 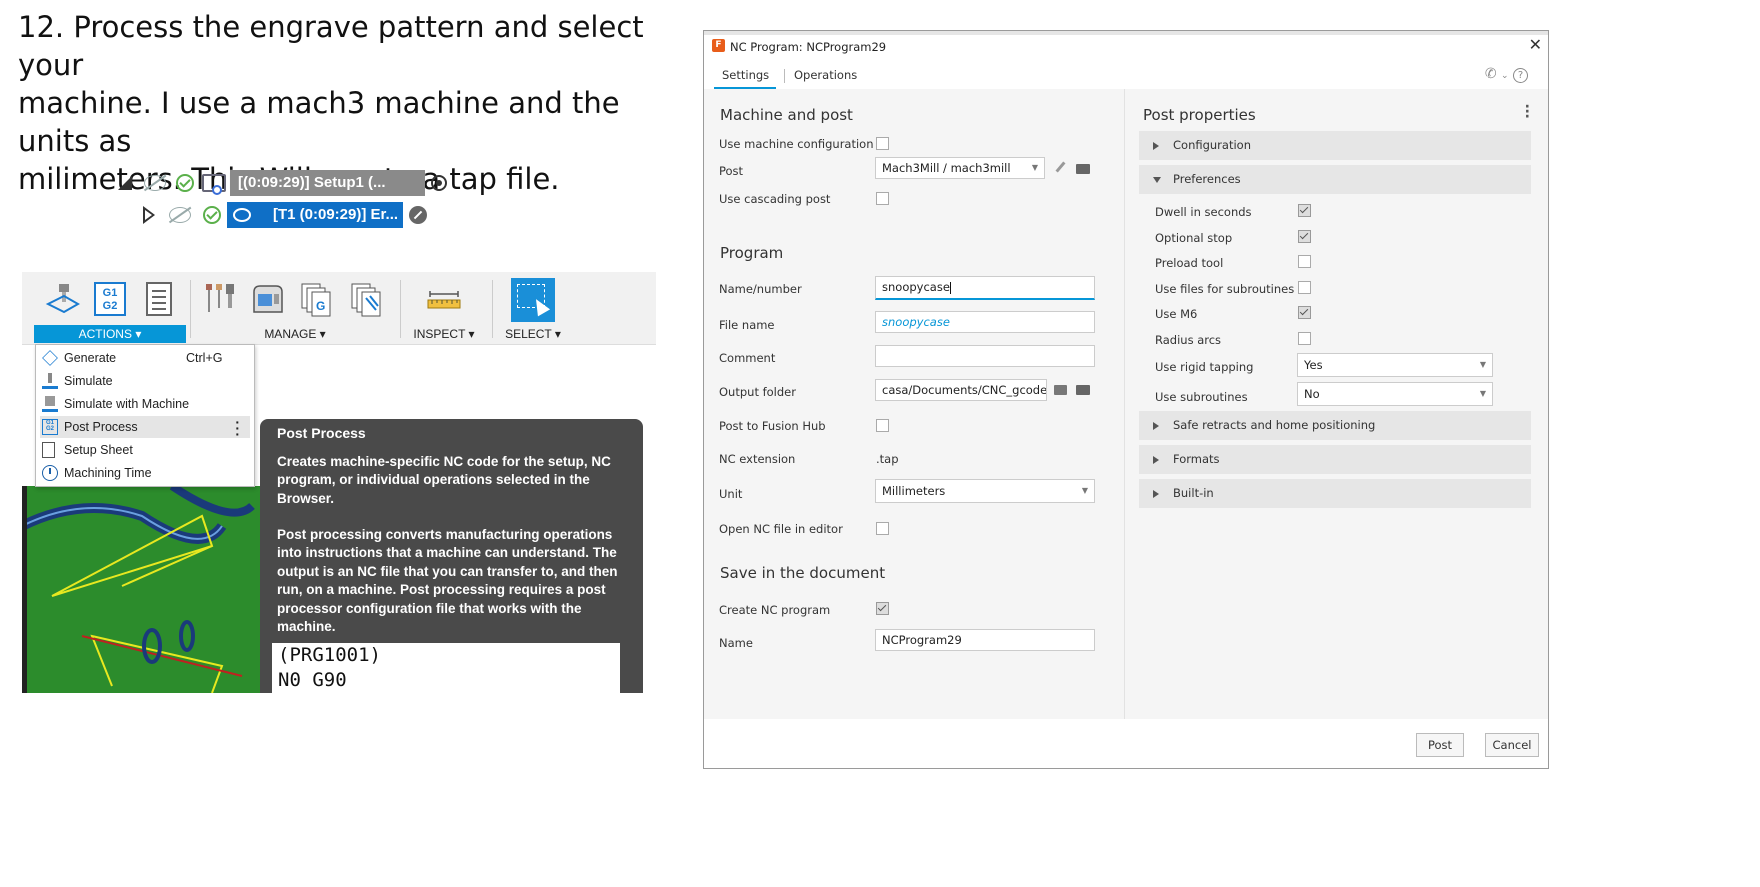 What do you see at coordinates (882, 143) in the screenshot?
I see `use-machine-configuration-checkbox` at bounding box center [882, 143].